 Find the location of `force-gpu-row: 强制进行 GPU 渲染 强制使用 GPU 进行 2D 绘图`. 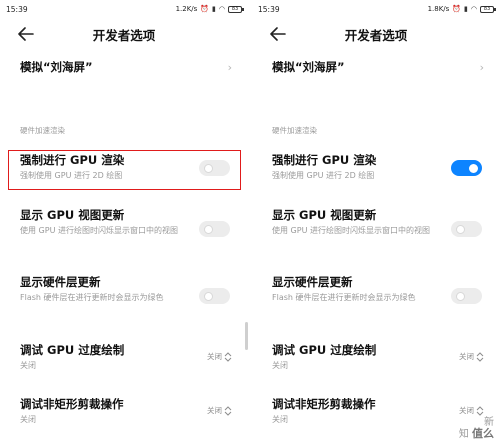

force-gpu-row: 强制进行 GPU 渲染 强制使用 GPU 进行 2D 绘图 is located at coordinates (376, 167).